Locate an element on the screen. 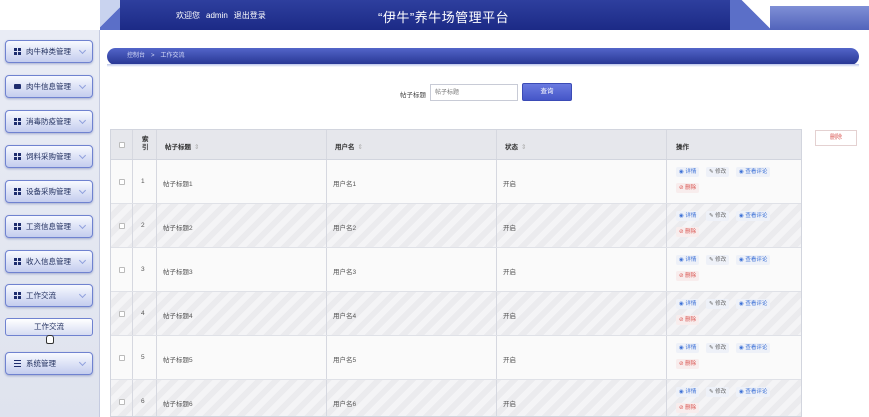  sidebar-item-label: 肉牛信息管理 is located at coordinates (48, 86).